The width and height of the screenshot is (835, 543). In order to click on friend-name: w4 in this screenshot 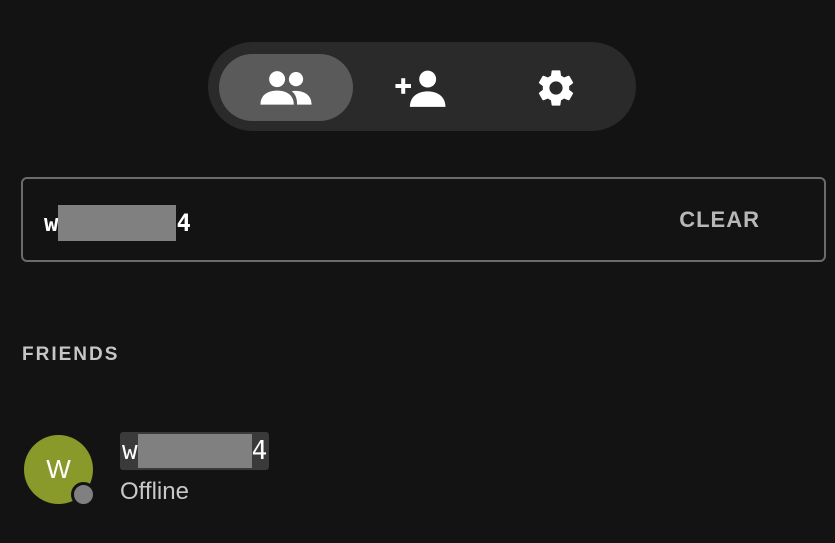, I will do `click(195, 451)`.